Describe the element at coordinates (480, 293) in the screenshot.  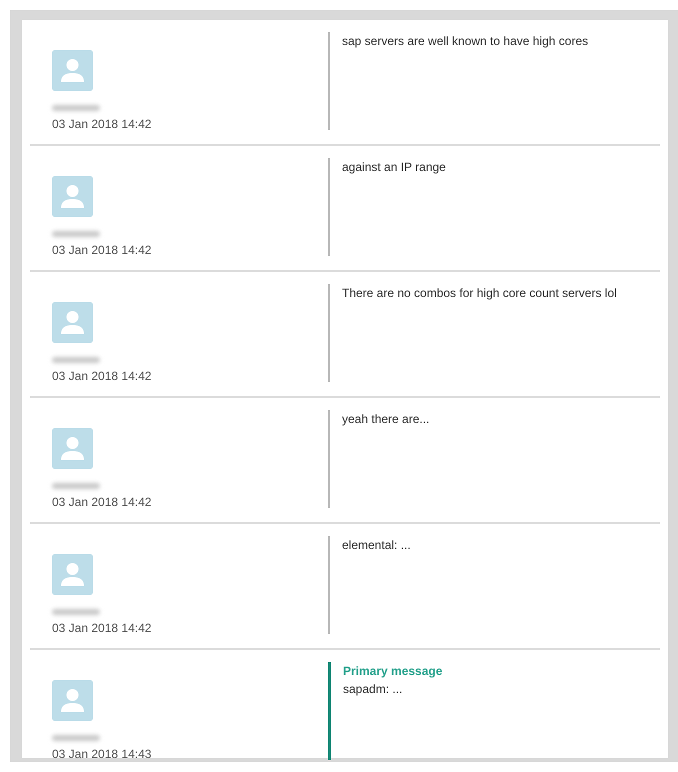
I see `message-text: There are no combos for high core count servers lol` at that location.